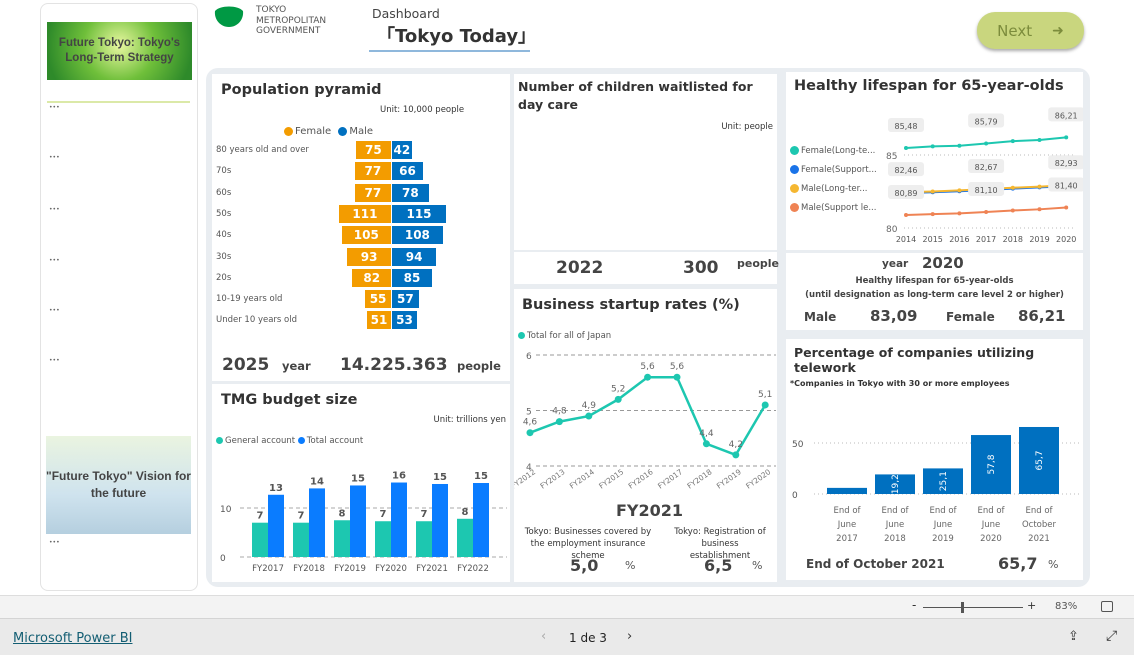 The height and width of the screenshot is (655, 1134). What do you see at coordinates (224, 213) in the screenshot?
I see `age-label: 50s` at bounding box center [224, 213].